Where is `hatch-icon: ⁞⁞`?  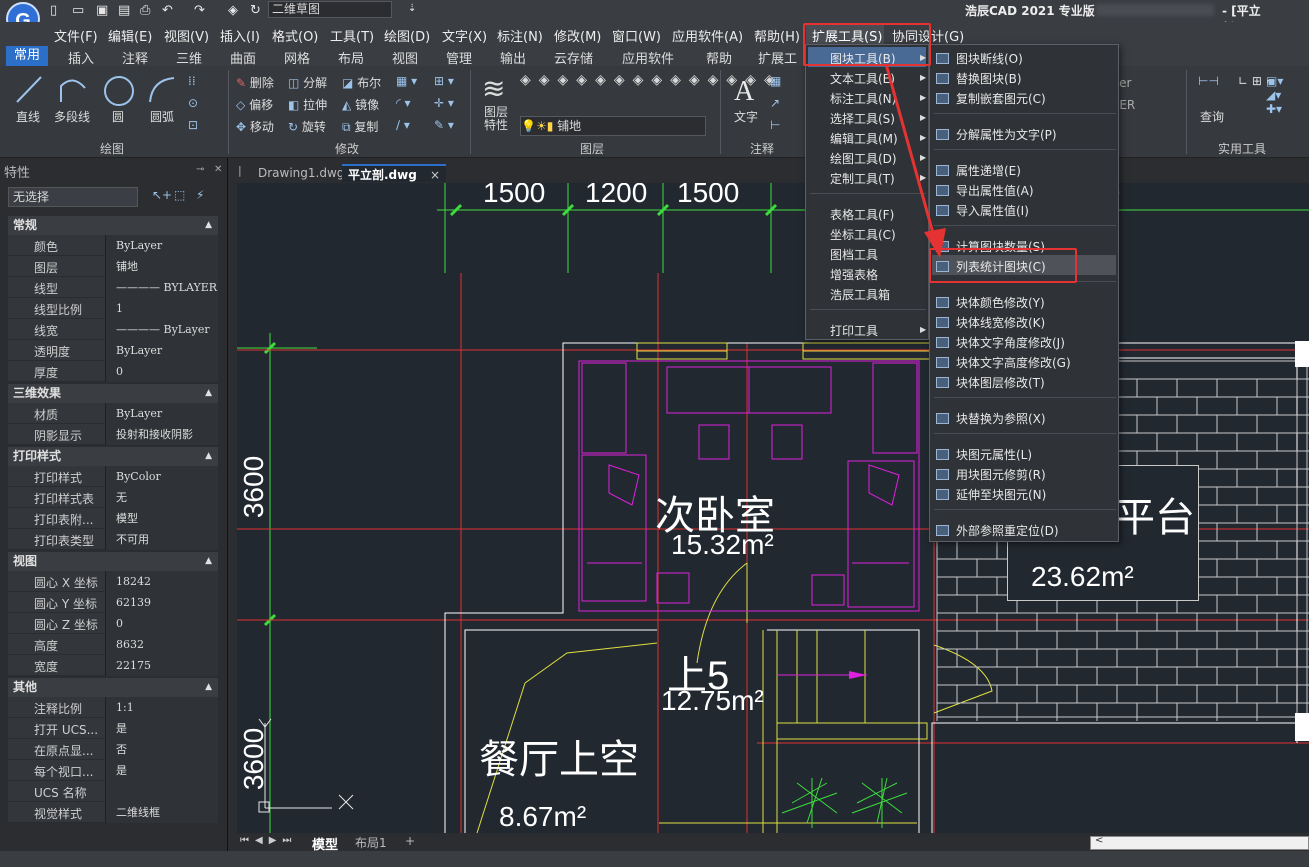 hatch-icon: ⁞⁞ is located at coordinates (192, 81).